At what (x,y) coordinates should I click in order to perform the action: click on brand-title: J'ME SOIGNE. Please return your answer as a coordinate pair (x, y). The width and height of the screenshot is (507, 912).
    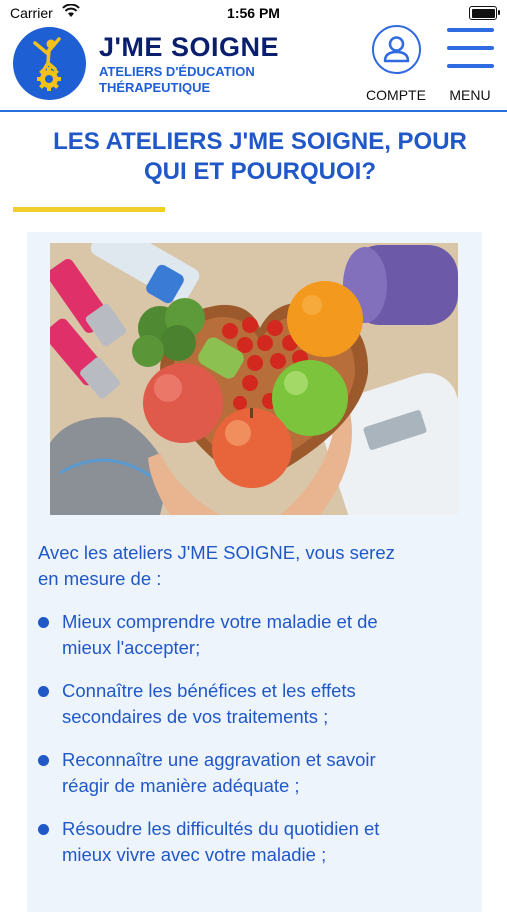
    Looking at the image, I should click on (189, 47).